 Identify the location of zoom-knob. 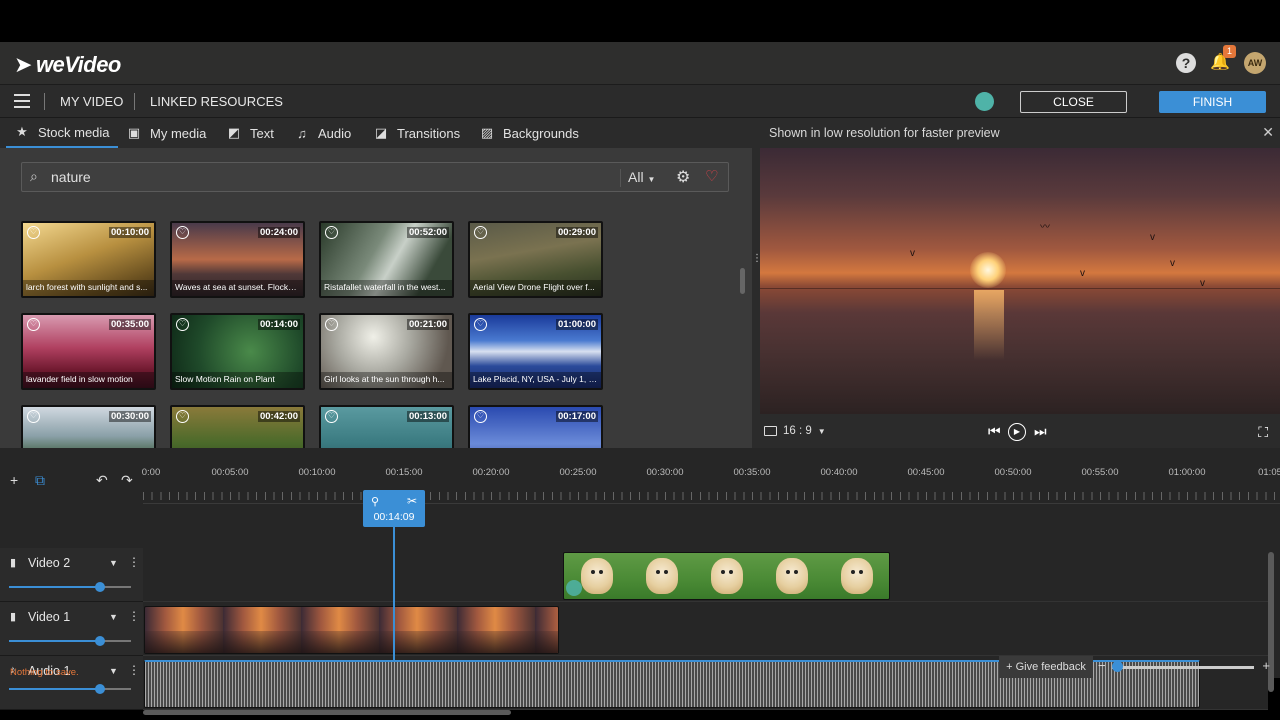
(1117, 666).